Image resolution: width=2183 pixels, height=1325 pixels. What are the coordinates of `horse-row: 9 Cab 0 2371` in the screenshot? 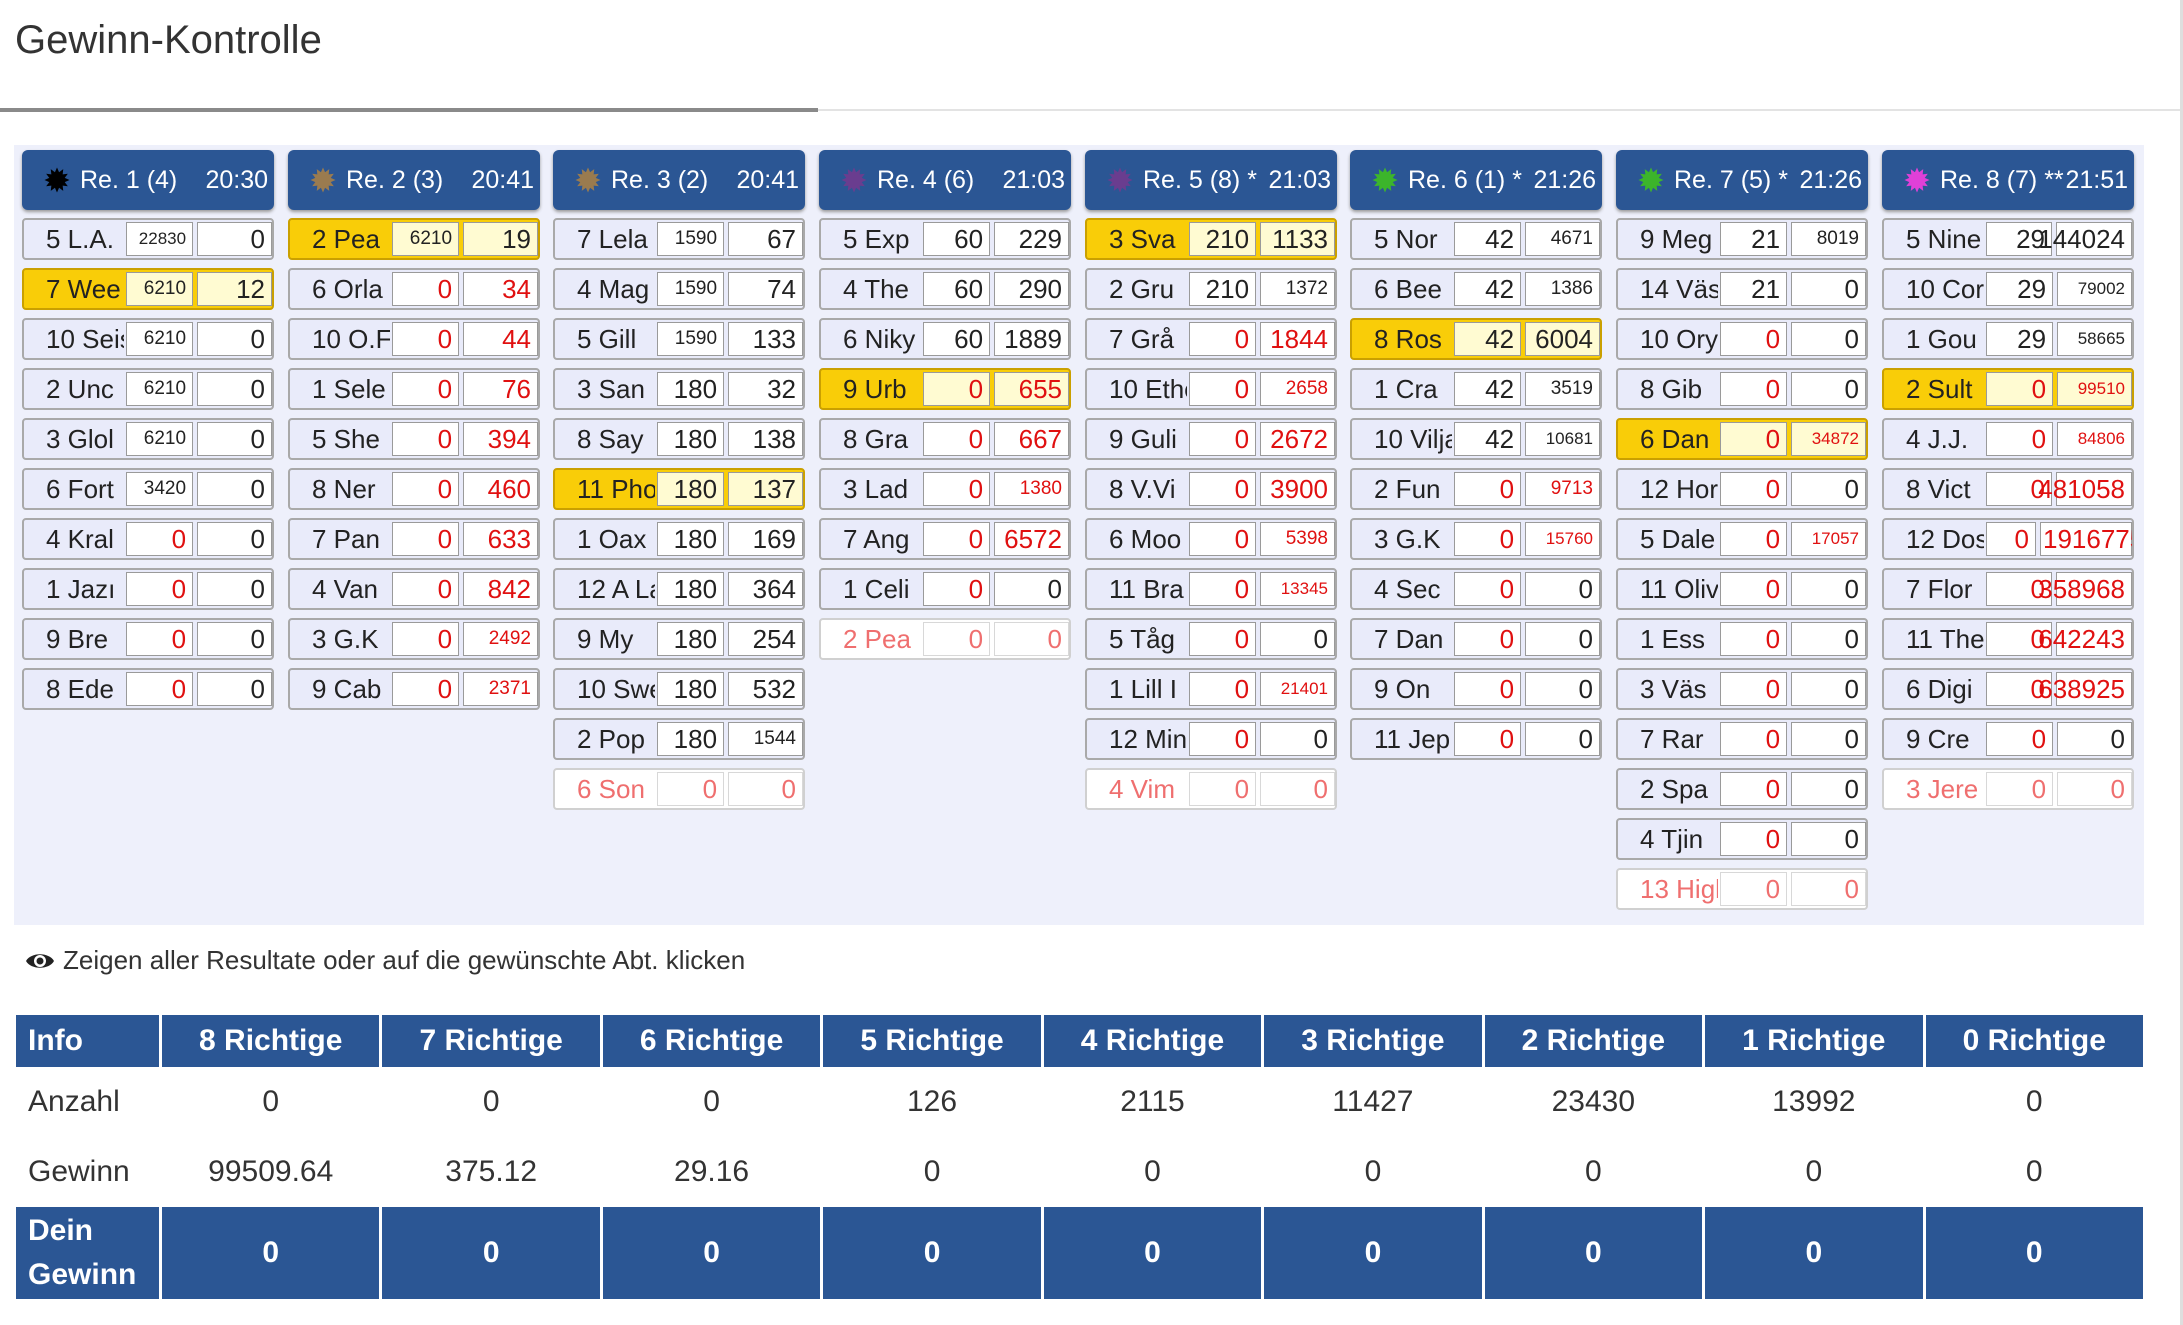 It's located at (414, 689).